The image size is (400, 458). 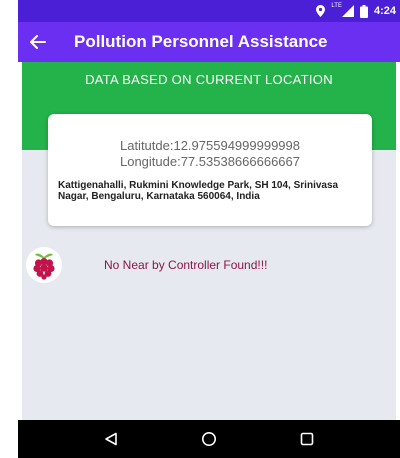 I want to click on longitude-text: Longitude:77.53538666666667, so click(x=209, y=161).